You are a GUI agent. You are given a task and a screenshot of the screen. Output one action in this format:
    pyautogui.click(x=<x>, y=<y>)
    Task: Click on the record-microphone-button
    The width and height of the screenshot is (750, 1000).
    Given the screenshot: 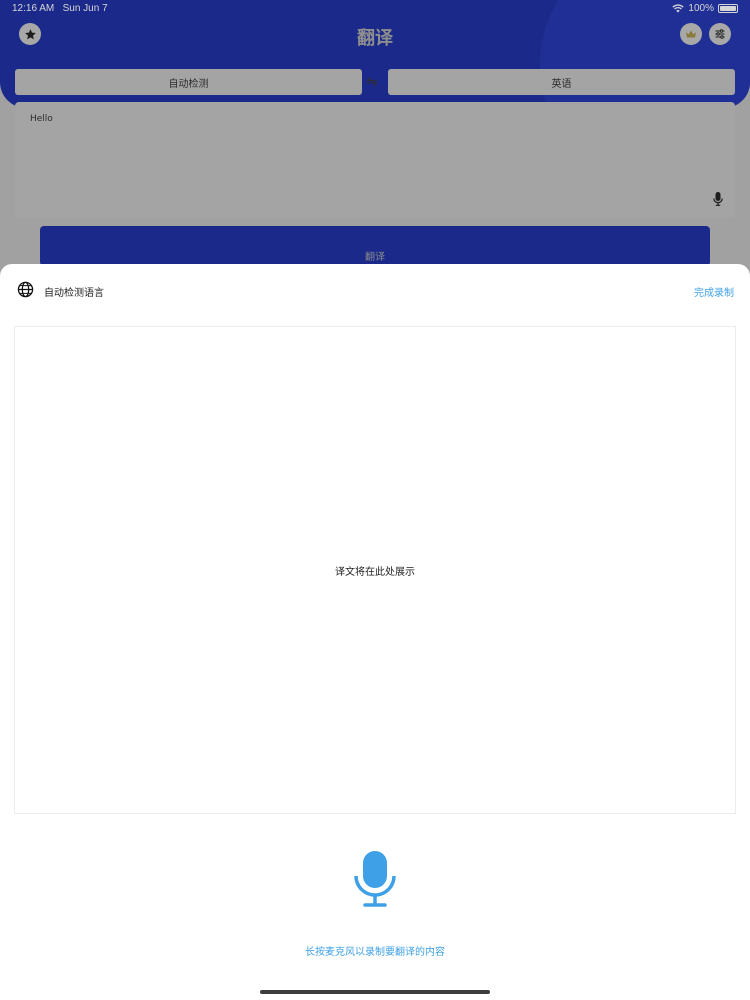 What is the action you would take?
    pyautogui.click(x=375, y=881)
    